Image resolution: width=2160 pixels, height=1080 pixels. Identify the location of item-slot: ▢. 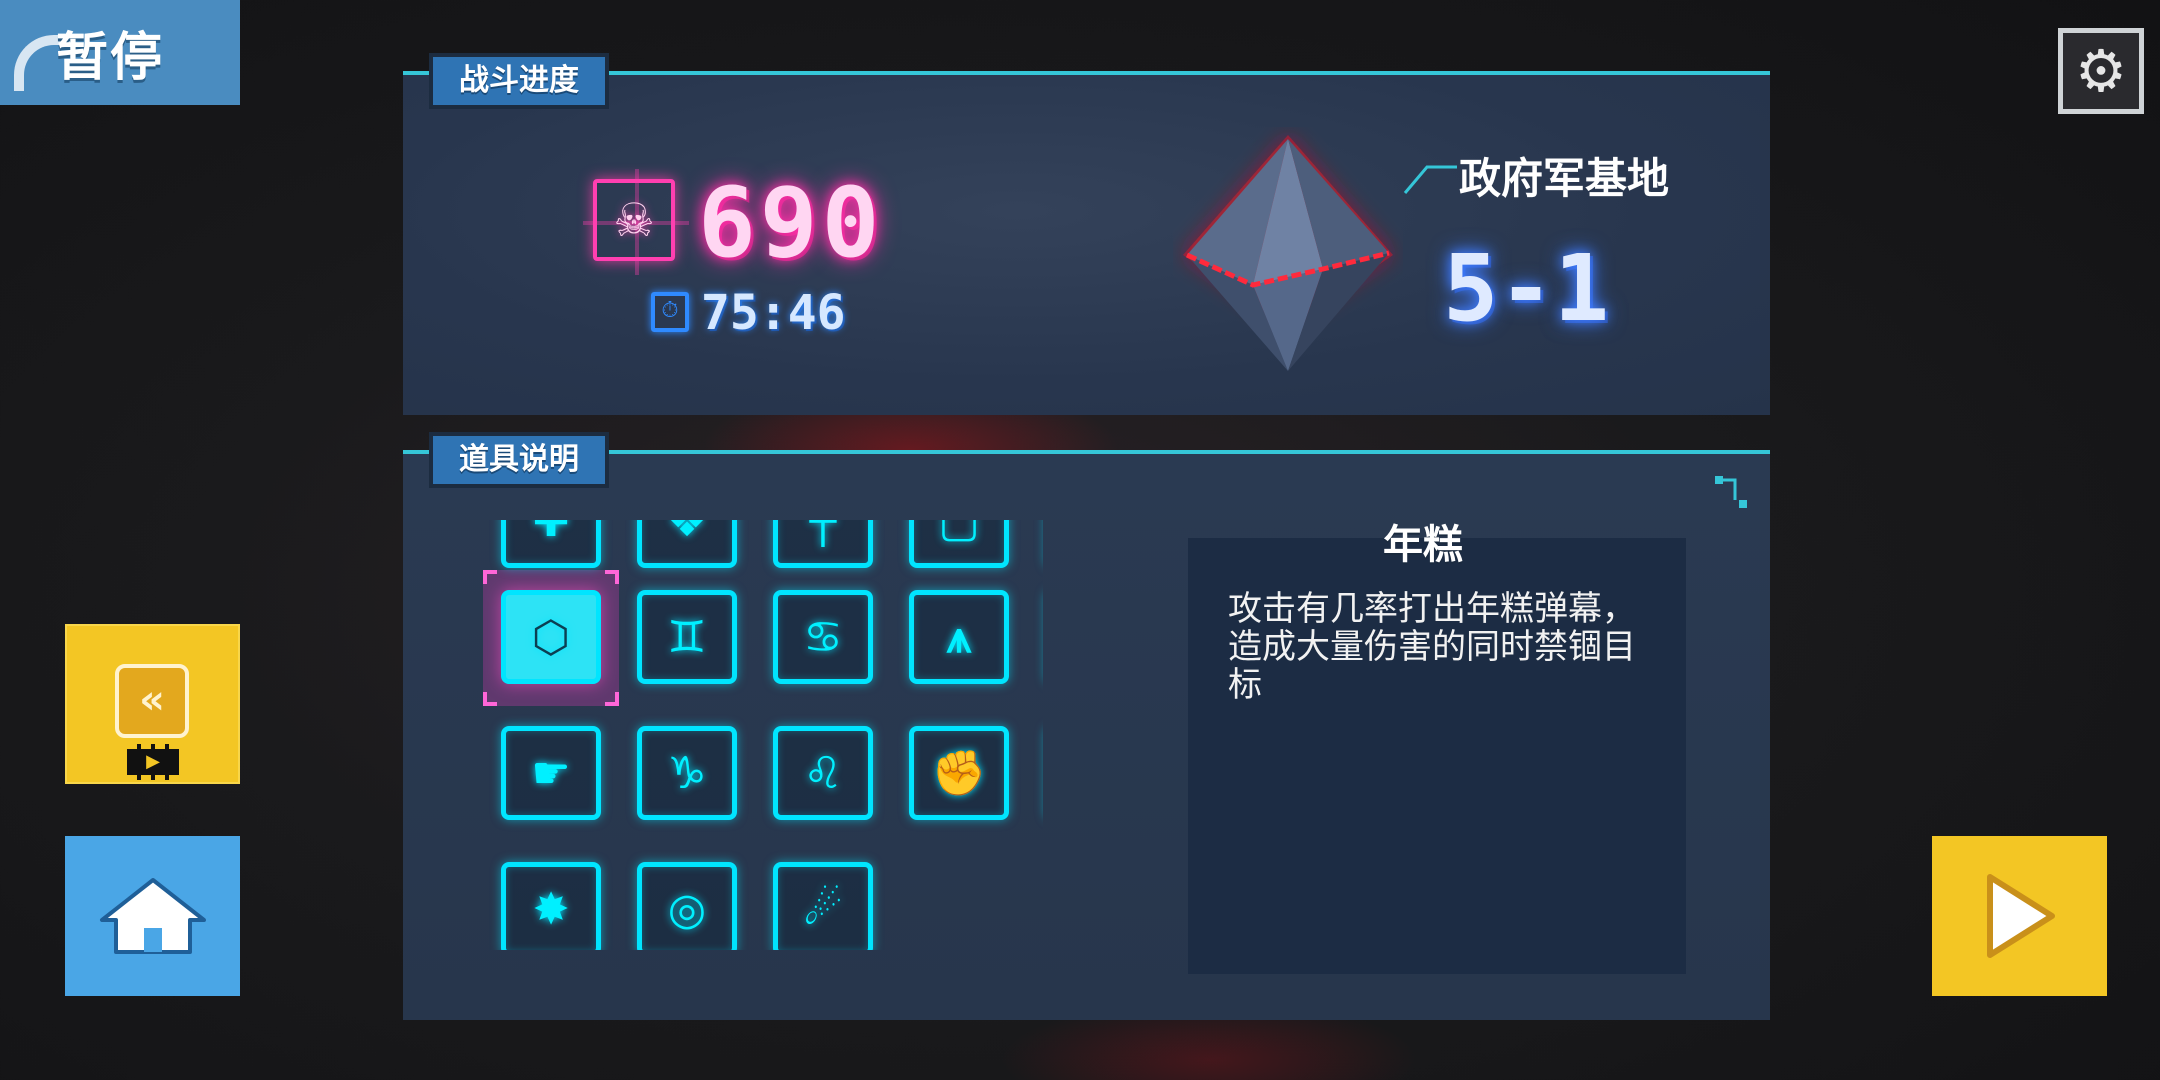
(959, 544).